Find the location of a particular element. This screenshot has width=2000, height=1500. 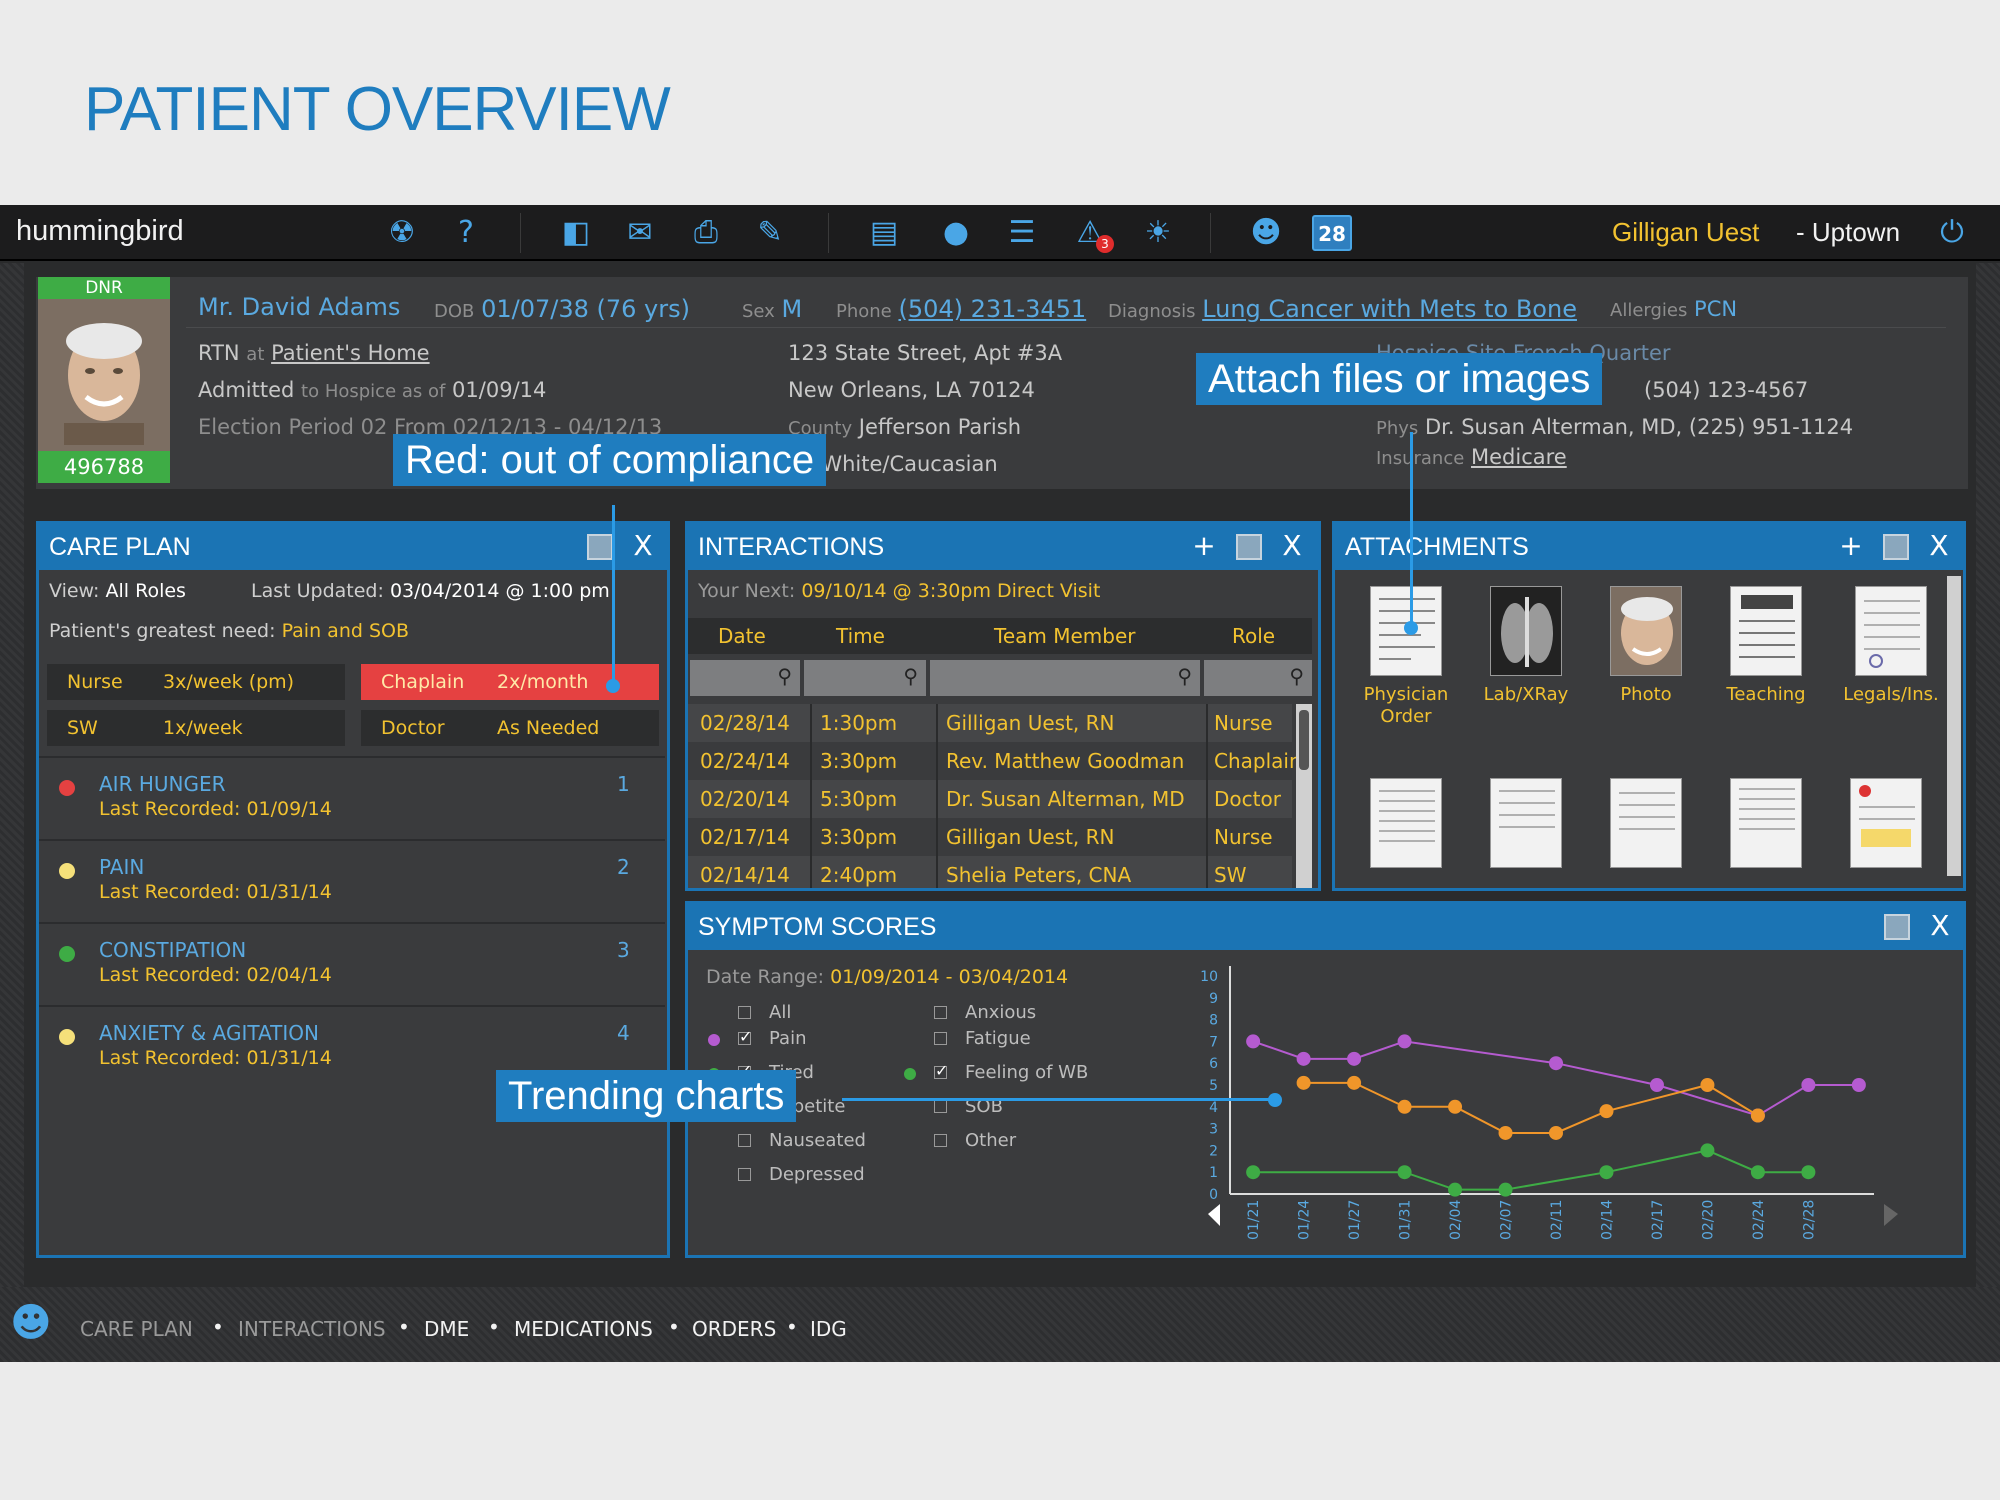

patient-name-row: Mr. David Adams is located at coordinates (299, 307).